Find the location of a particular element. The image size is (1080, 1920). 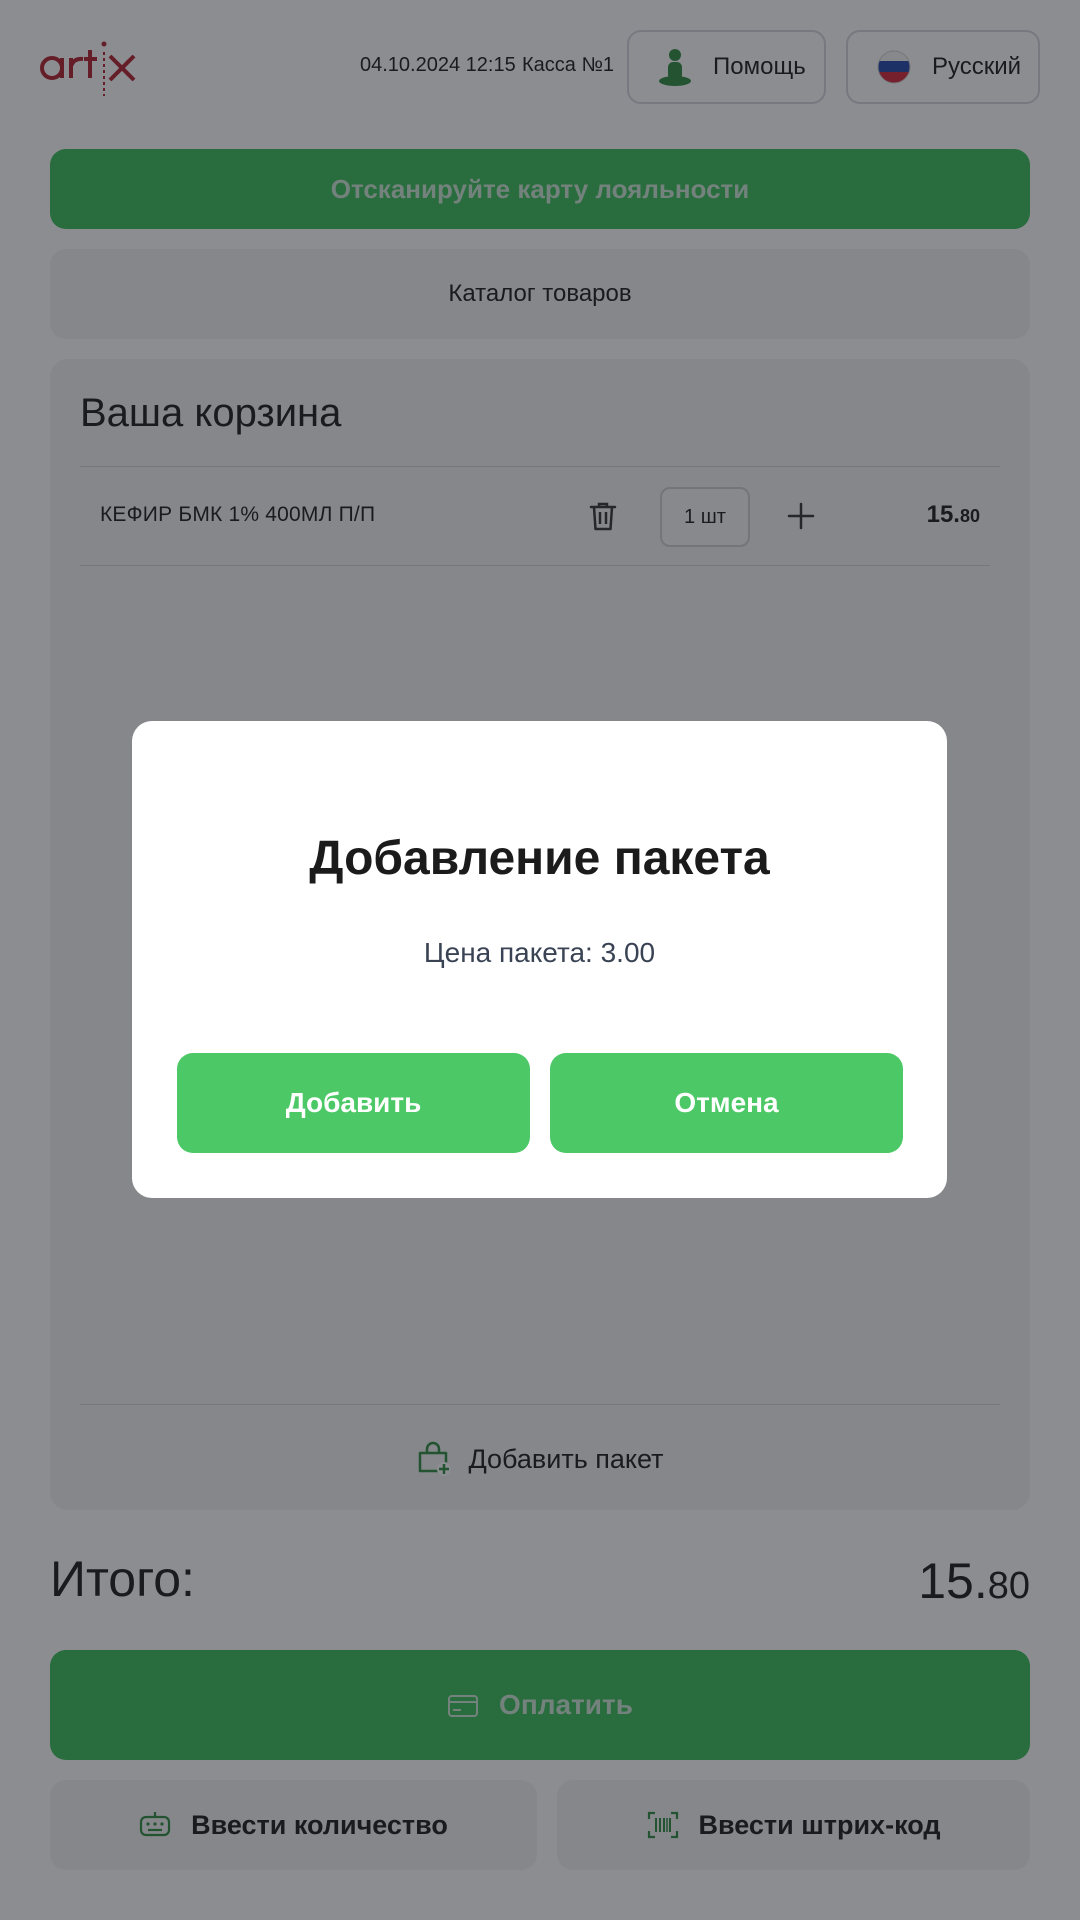

bag-price-text: Цена пакета: 3.00 is located at coordinates (539, 952).